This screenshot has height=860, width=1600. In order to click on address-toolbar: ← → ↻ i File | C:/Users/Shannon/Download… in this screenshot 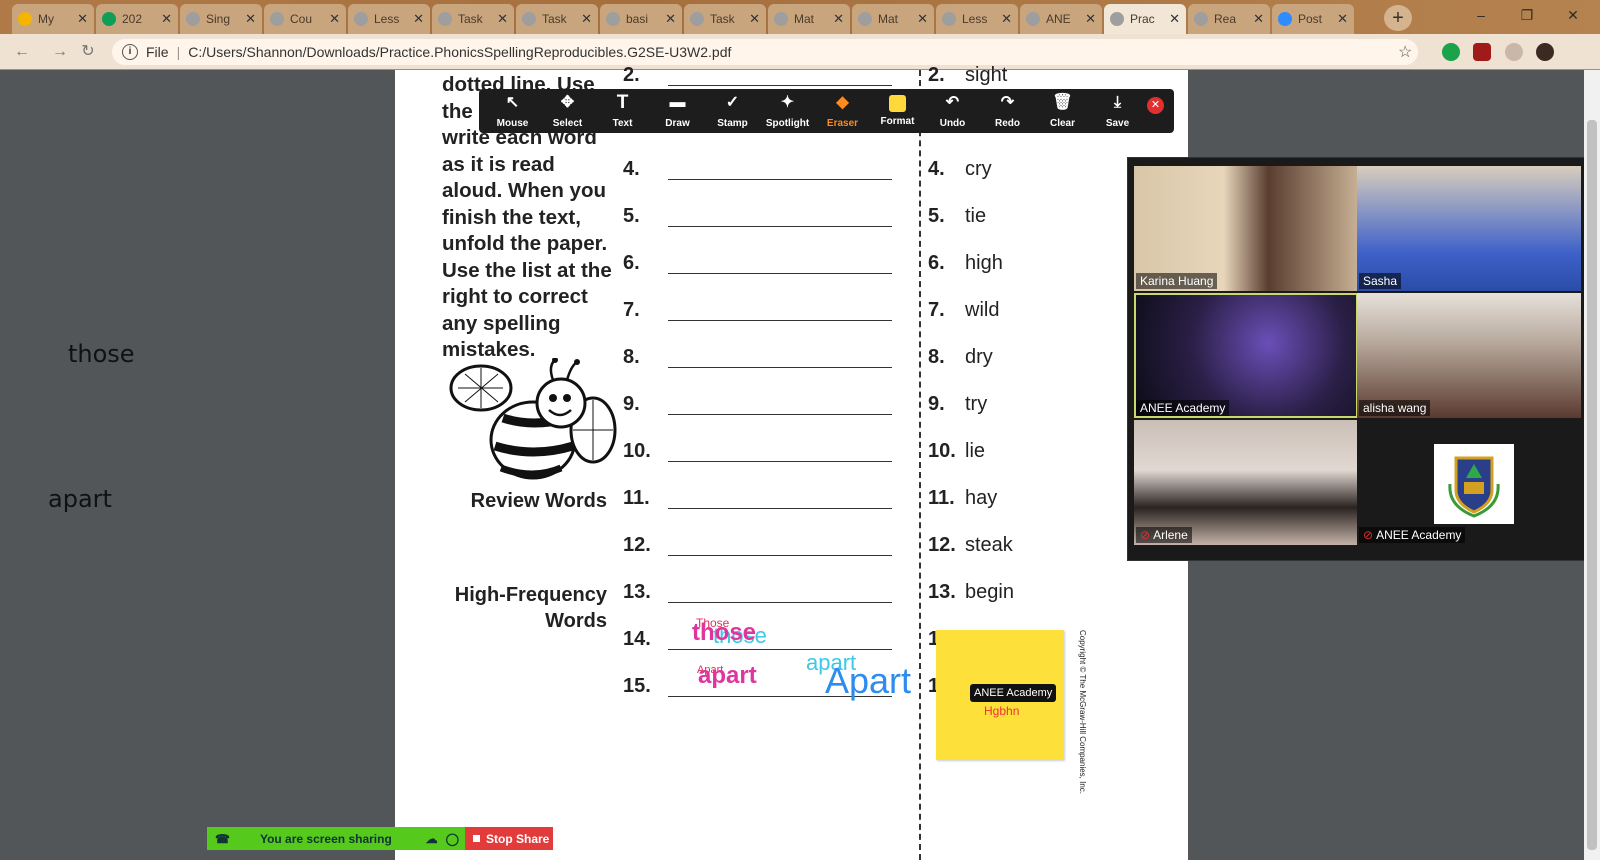, I will do `click(800, 52)`.